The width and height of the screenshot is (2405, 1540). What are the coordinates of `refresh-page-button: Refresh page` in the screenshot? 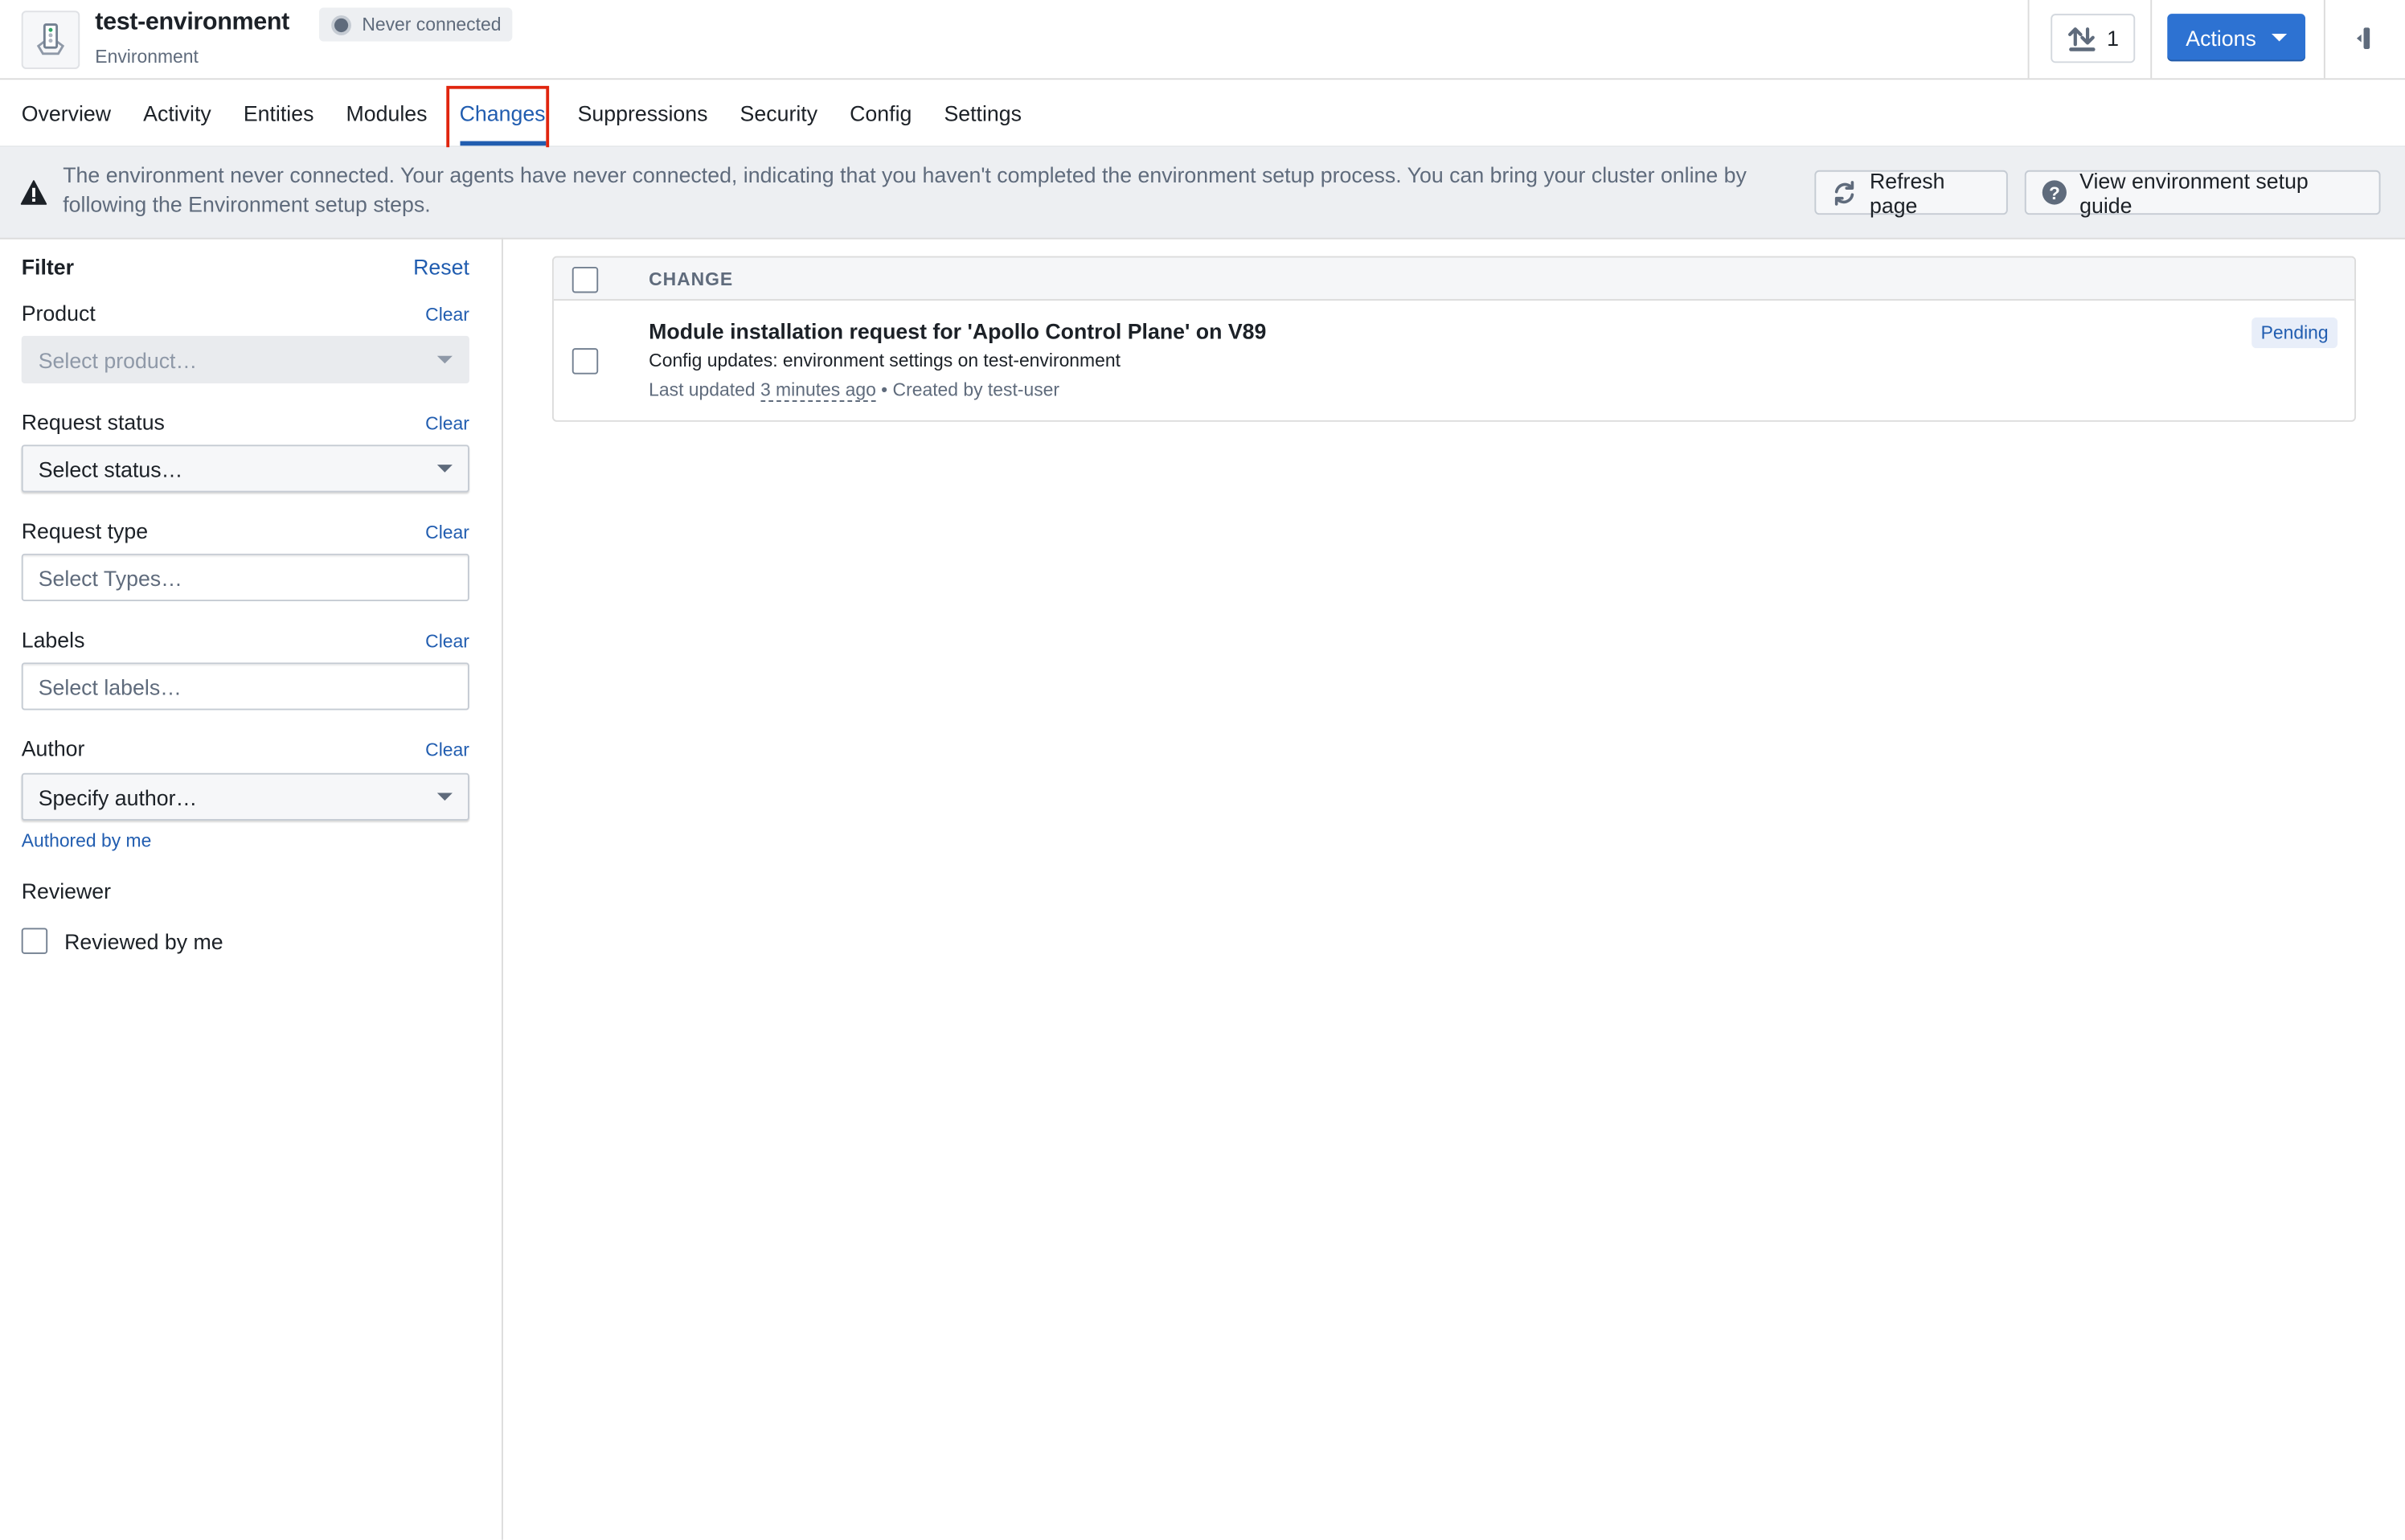 It's located at (1911, 193).